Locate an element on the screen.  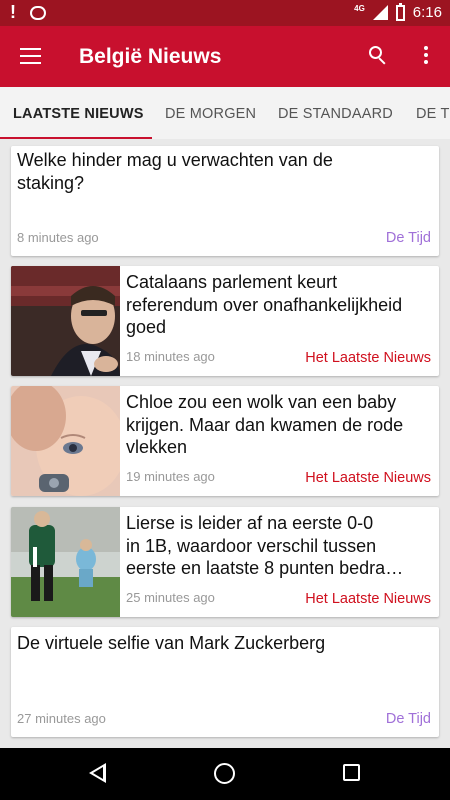
tab-laatste-nieuws: LAATSTE NIEUWS is located at coordinates (78, 113).